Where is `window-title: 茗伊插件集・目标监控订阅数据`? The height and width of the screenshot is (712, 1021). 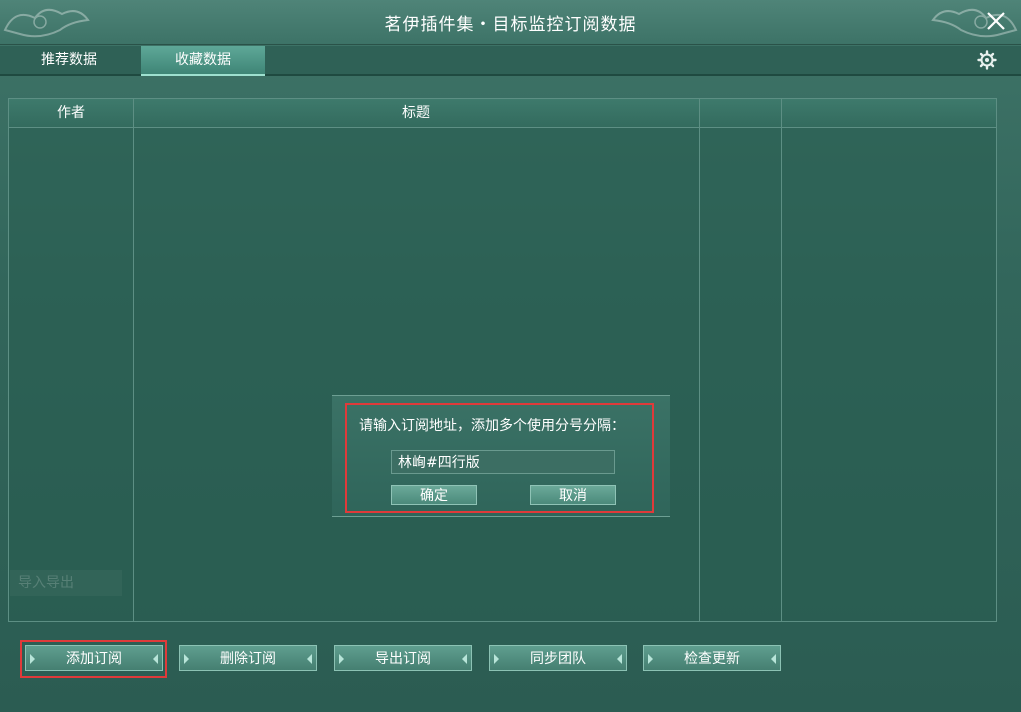
window-title: 茗伊插件集・目标监控订阅数据 is located at coordinates (510, 25).